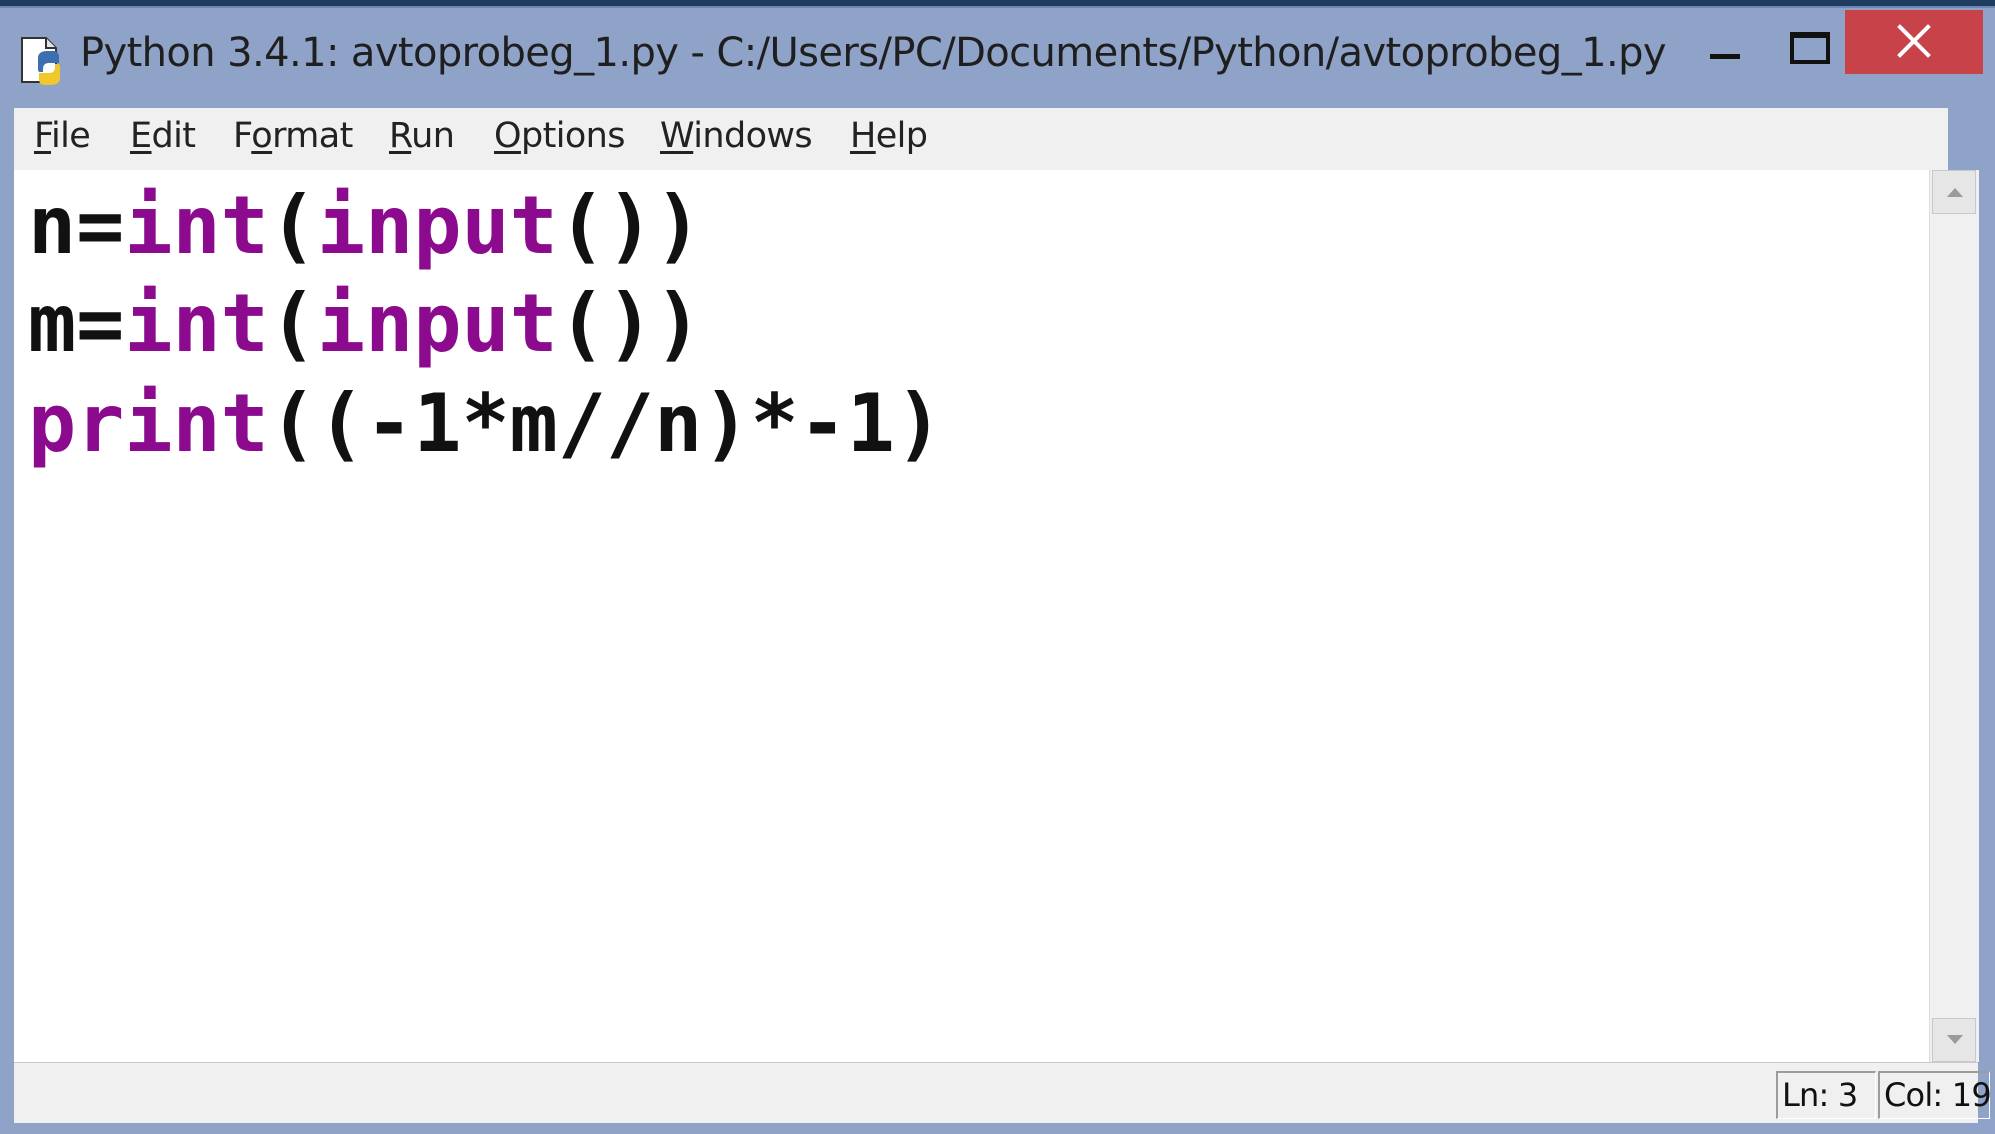 The width and height of the screenshot is (1995, 1134). What do you see at coordinates (1810, 43) in the screenshot?
I see `maximize-button` at bounding box center [1810, 43].